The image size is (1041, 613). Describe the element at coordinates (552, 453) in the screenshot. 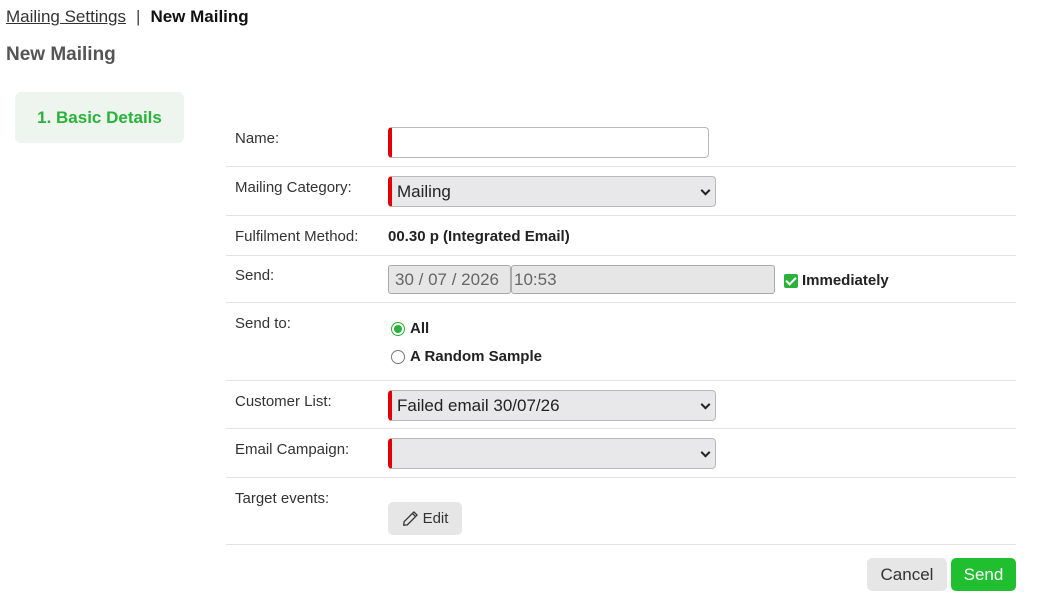

I see `email-campaign-select` at that location.